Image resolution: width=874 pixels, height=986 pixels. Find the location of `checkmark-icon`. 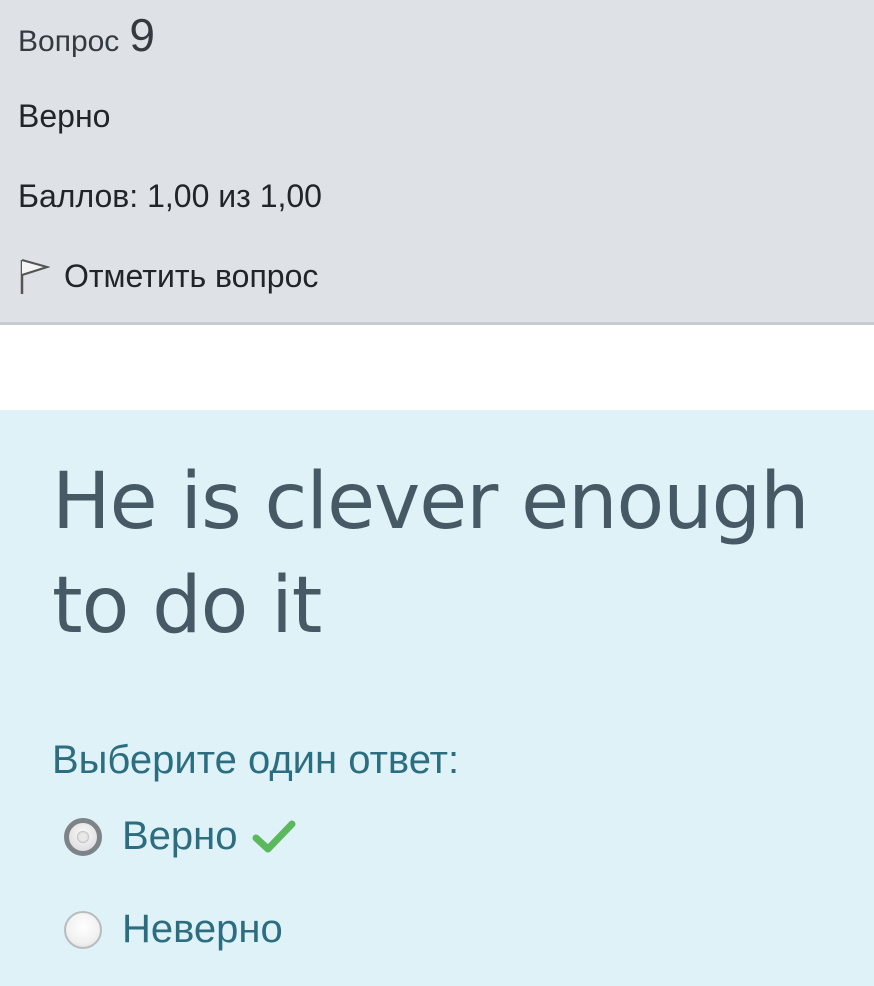

checkmark-icon is located at coordinates (274, 836).